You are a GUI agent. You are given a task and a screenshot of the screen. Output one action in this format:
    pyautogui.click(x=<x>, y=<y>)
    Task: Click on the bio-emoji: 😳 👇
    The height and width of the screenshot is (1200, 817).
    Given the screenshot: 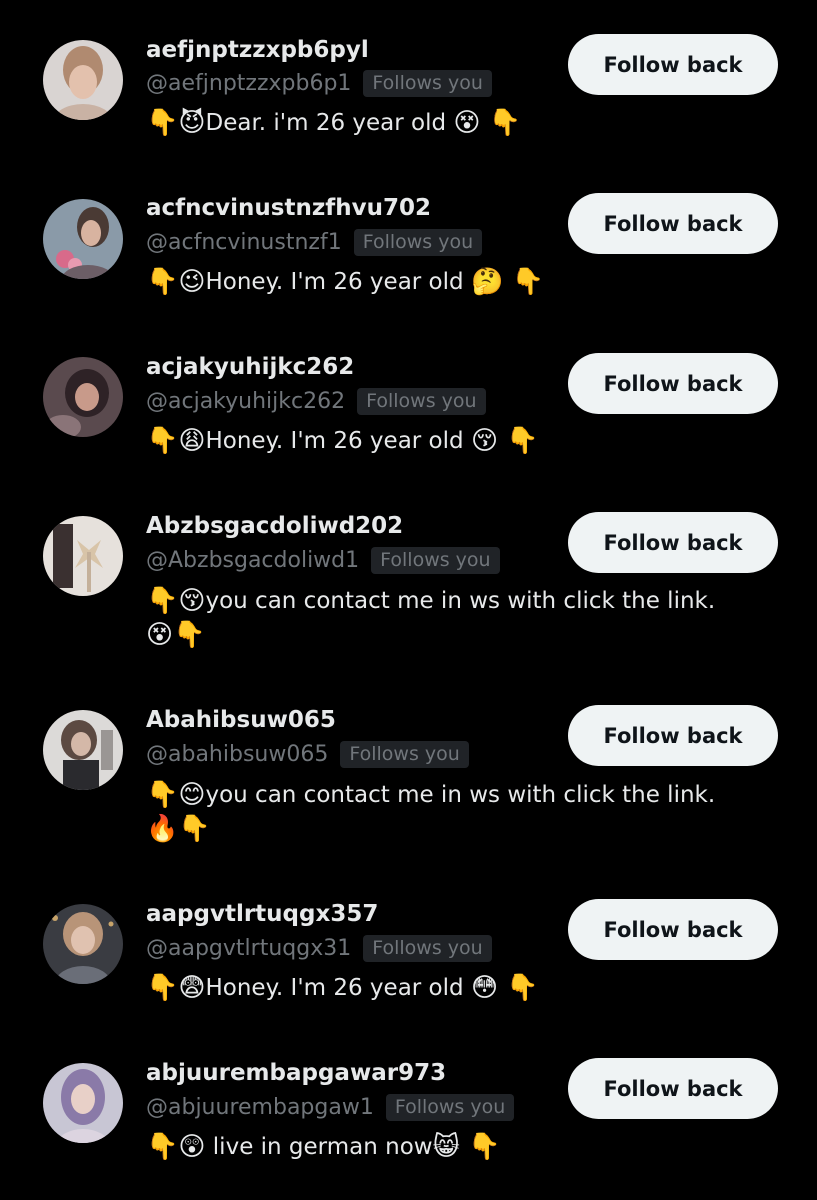 What is the action you would take?
    pyautogui.click(x=504, y=988)
    